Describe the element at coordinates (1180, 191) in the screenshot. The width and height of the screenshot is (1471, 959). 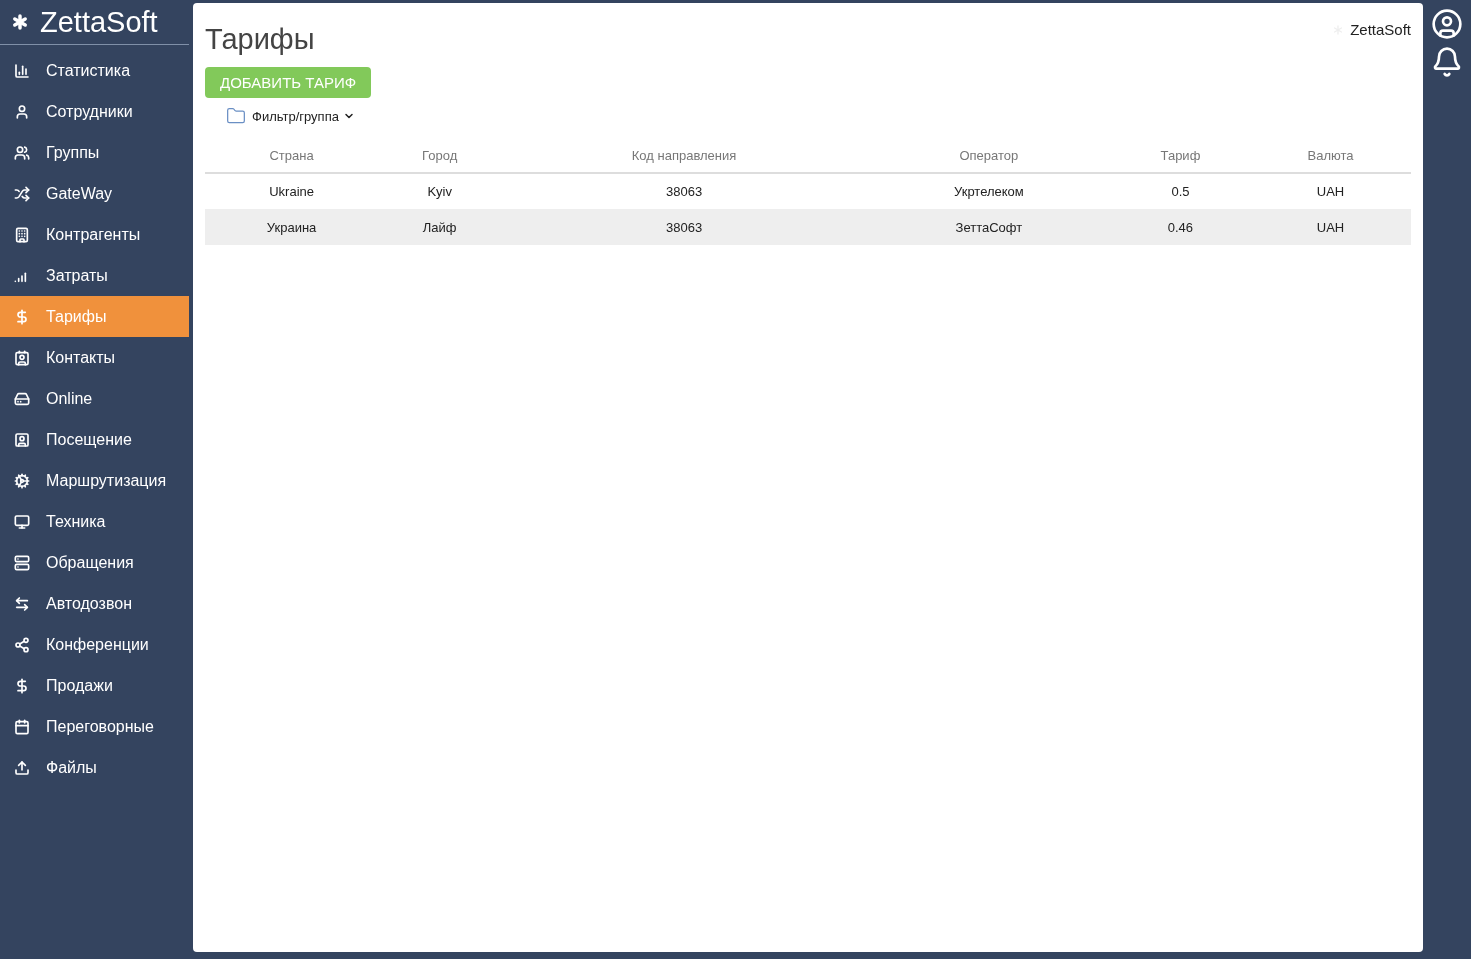
I see `table-cell: 0.5` at that location.